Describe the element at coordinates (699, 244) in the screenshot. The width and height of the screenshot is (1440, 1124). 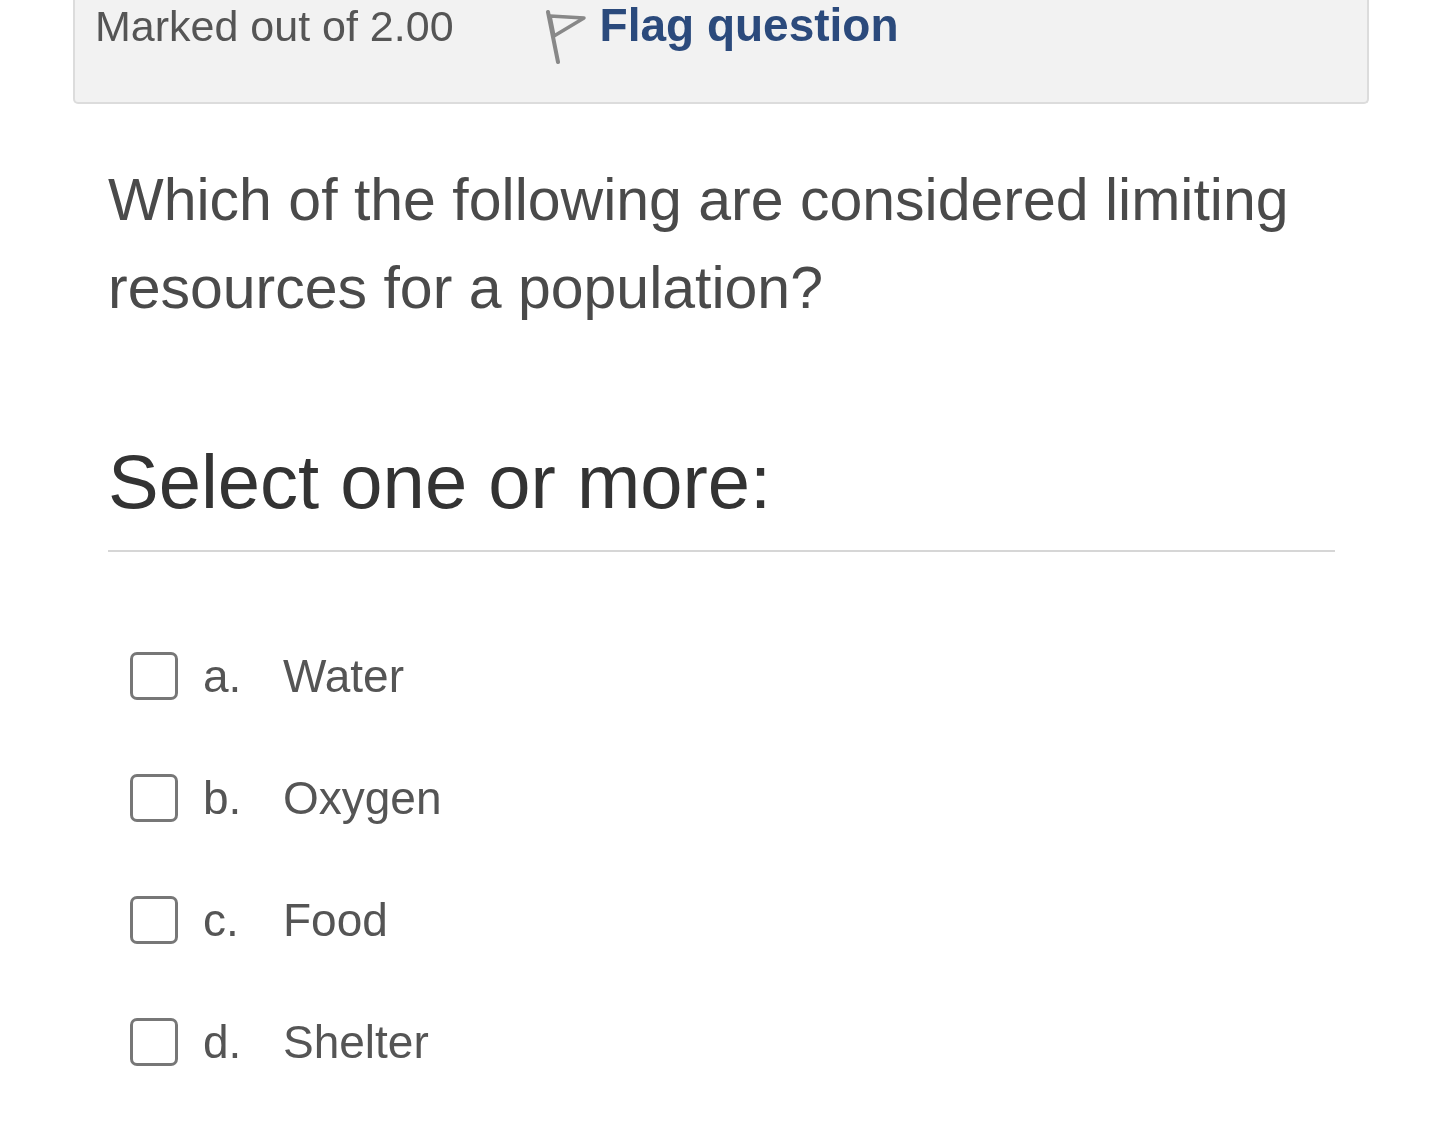
I see `question-text: Which of the following are considered limiting resources for a population?` at that location.